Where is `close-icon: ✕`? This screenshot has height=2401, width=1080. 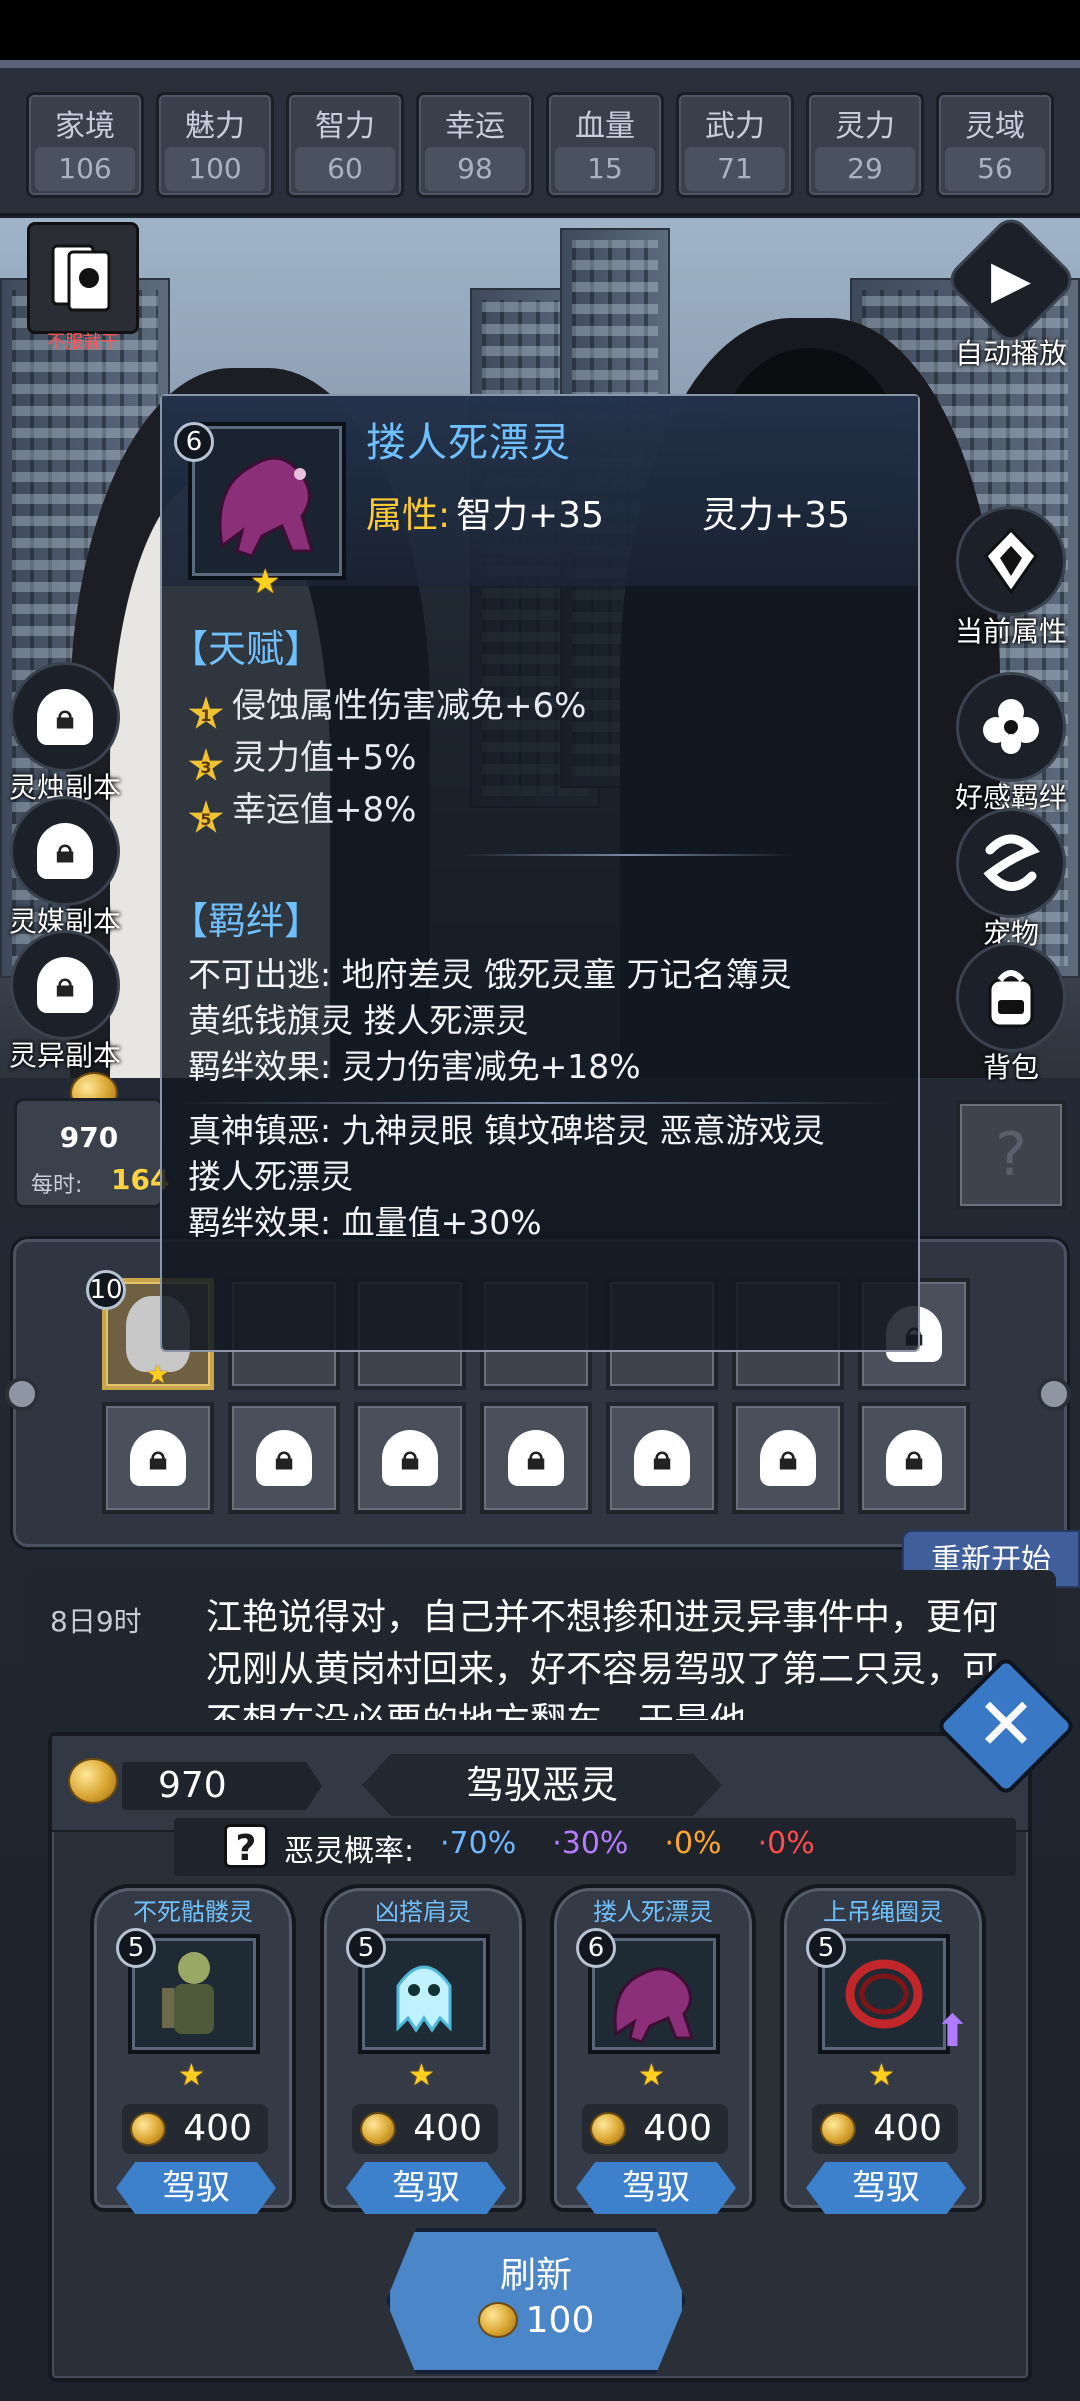 close-icon: ✕ is located at coordinates (1006, 1724).